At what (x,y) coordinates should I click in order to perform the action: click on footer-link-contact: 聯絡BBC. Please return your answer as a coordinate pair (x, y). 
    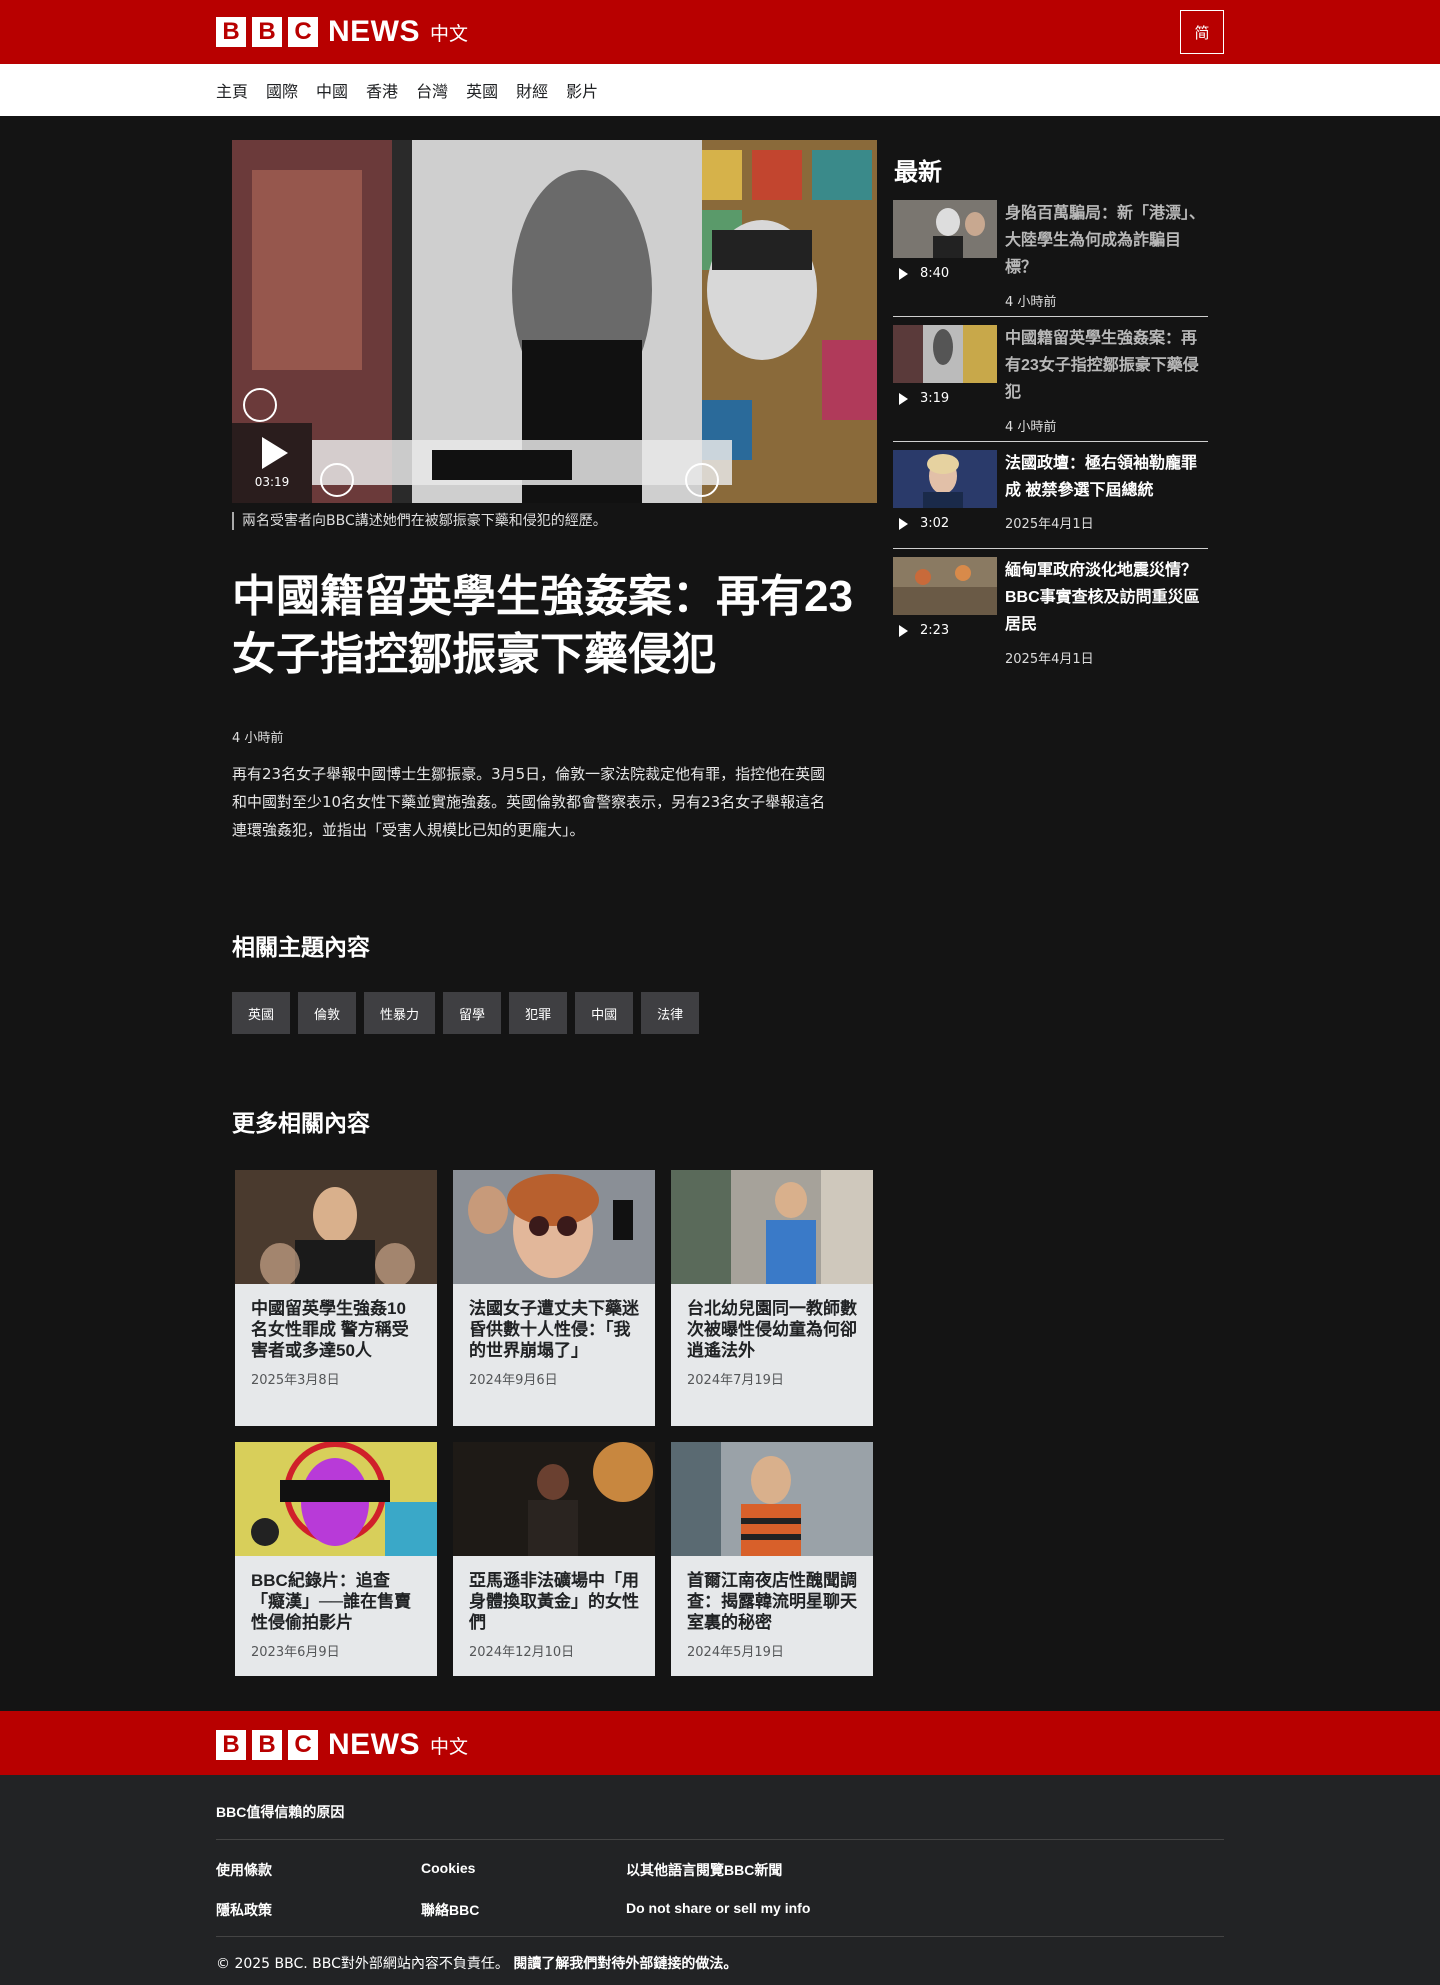
    Looking at the image, I should click on (450, 1910).